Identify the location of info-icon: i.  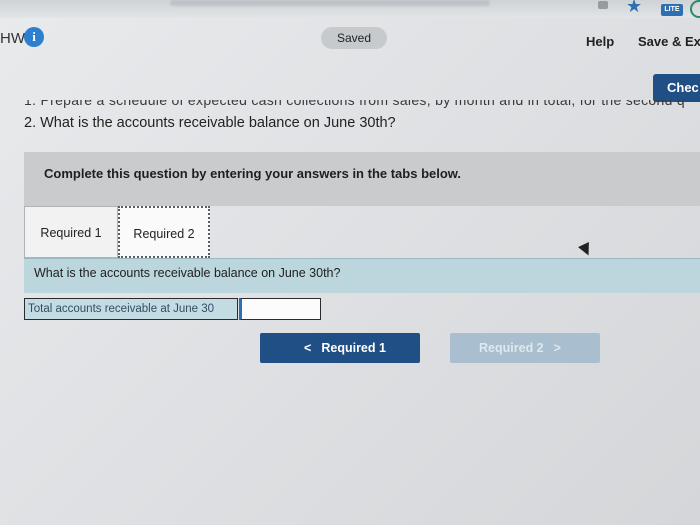
(34, 37).